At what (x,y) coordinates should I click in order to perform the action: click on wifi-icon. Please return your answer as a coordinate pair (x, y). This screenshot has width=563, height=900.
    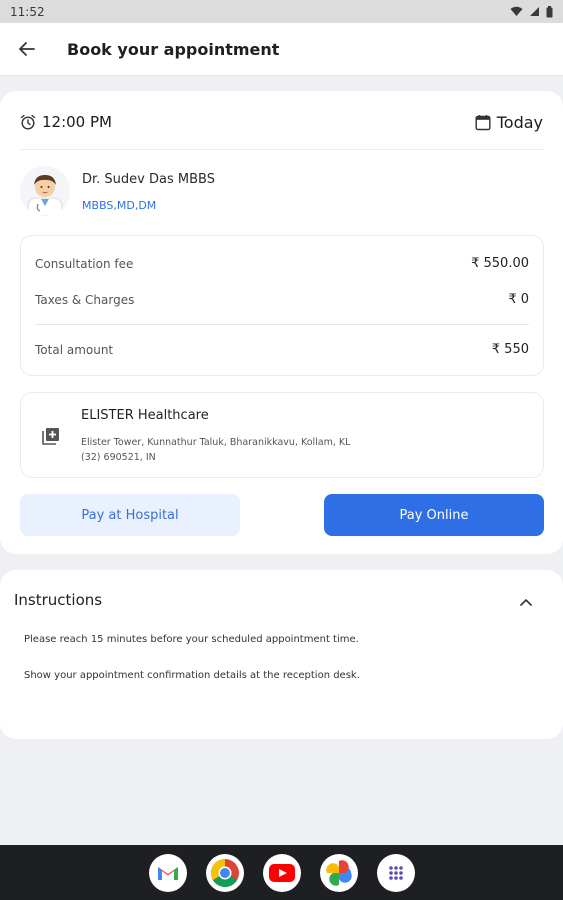
    Looking at the image, I should click on (516, 11).